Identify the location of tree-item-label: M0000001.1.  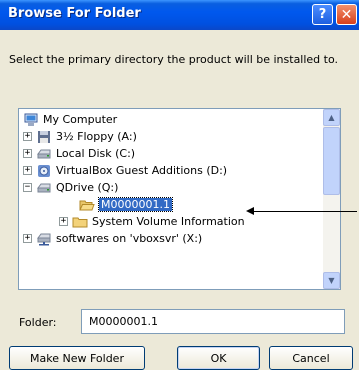
(135, 204).